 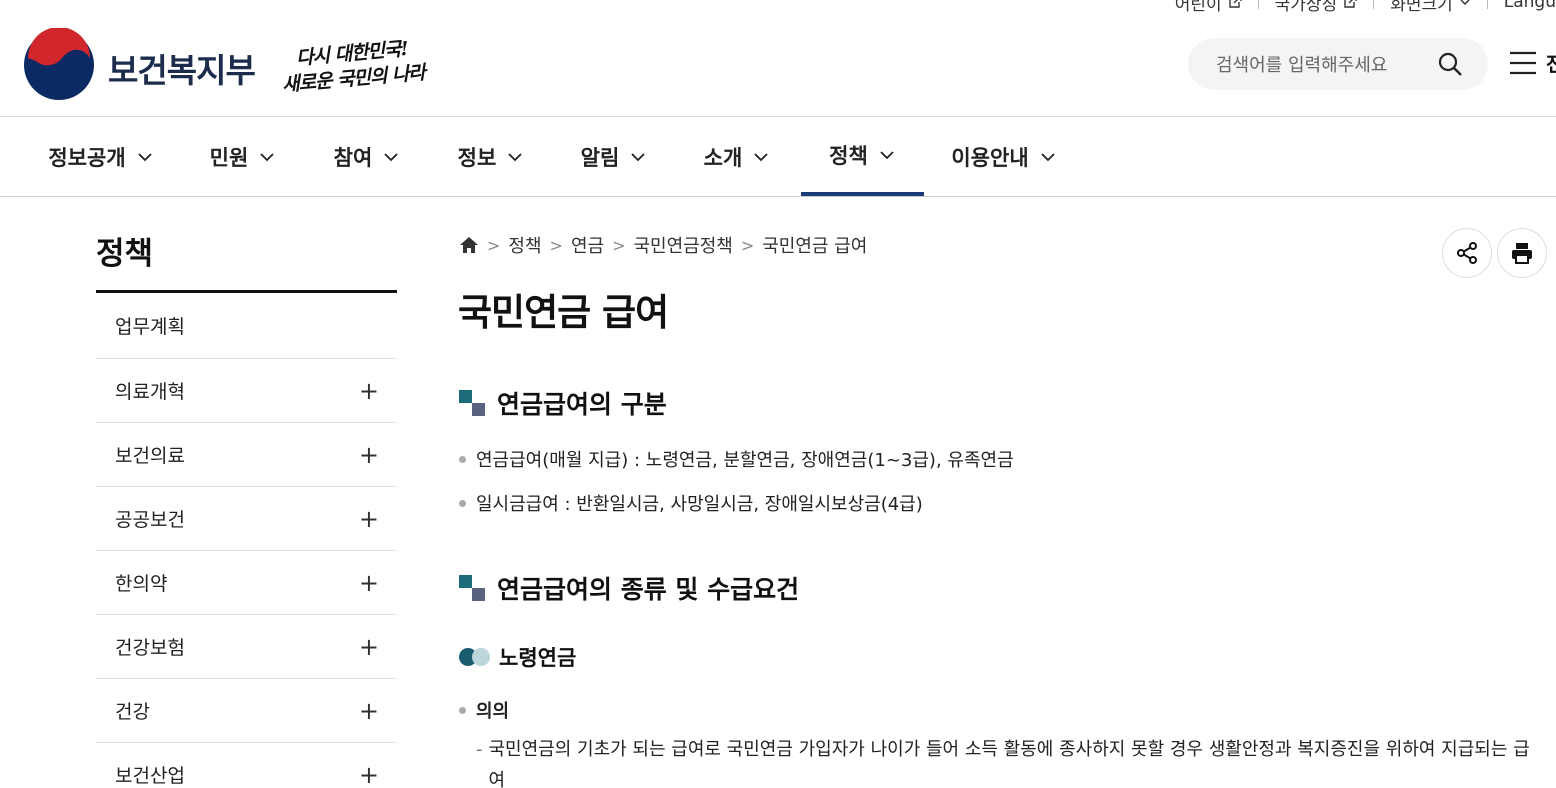 I want to click on sidebar-item-medical-reform: 의료개혁 +, so click(x=246, y=391).